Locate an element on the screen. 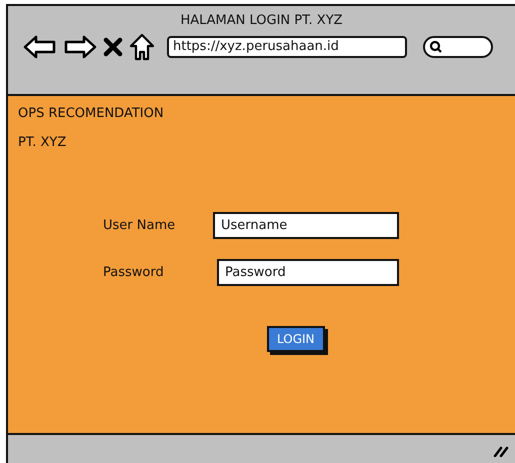 The width and height of the screenshot is (515, 463). address-bar: https://xyz.perusahaan.id is located at coordinates (287, 47).